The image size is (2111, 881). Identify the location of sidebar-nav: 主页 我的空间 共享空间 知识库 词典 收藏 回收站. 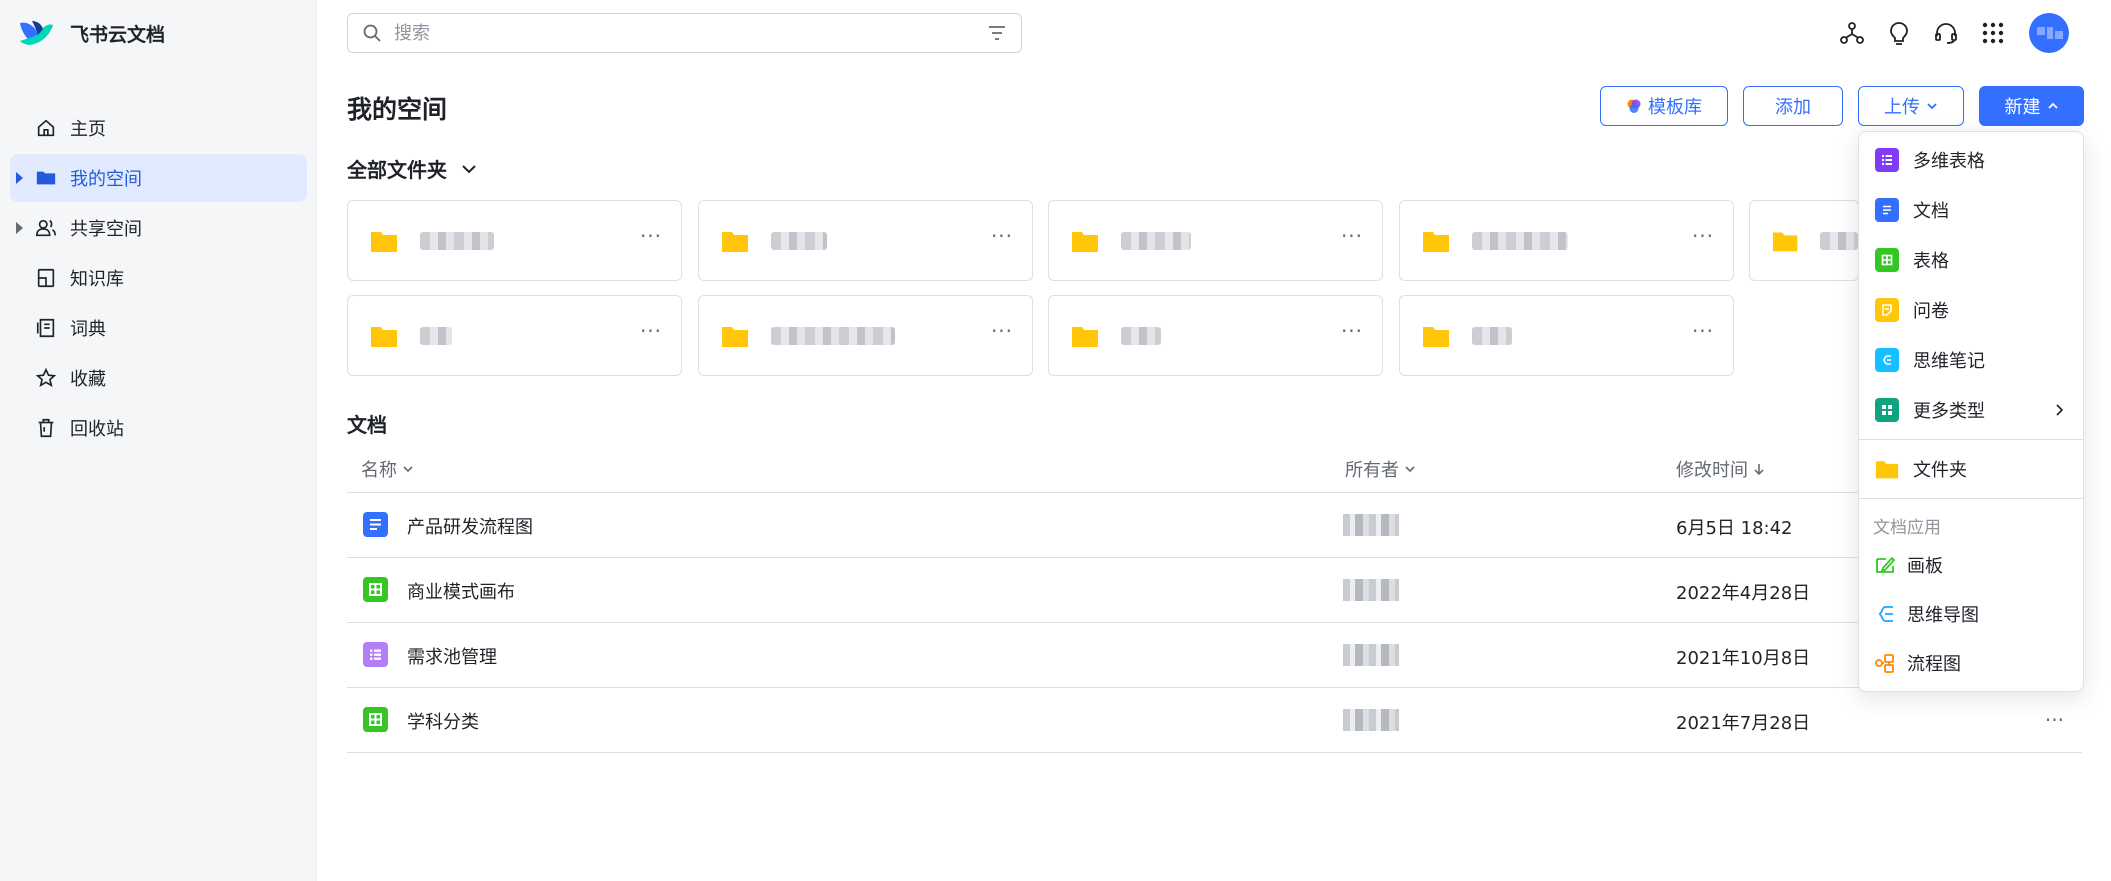
(158, 279).